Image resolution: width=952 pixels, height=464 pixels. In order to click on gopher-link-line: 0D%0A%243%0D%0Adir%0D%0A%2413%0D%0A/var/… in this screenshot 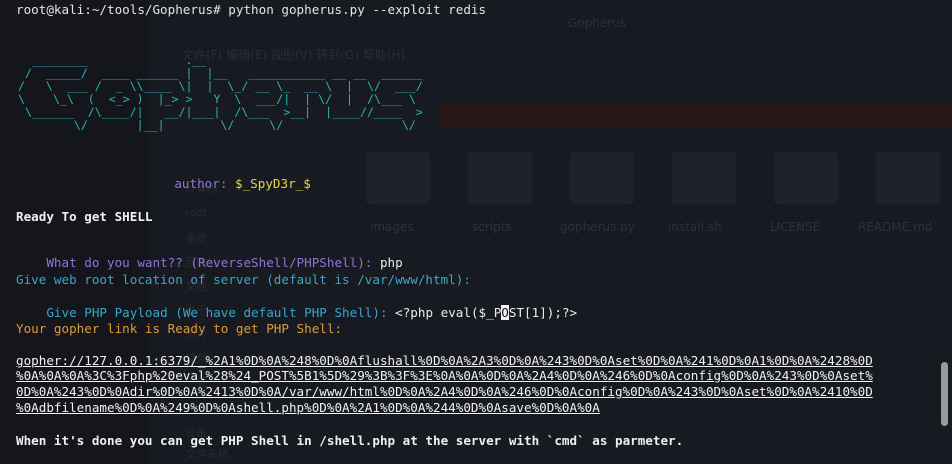, I will do `click(444, 391)`.